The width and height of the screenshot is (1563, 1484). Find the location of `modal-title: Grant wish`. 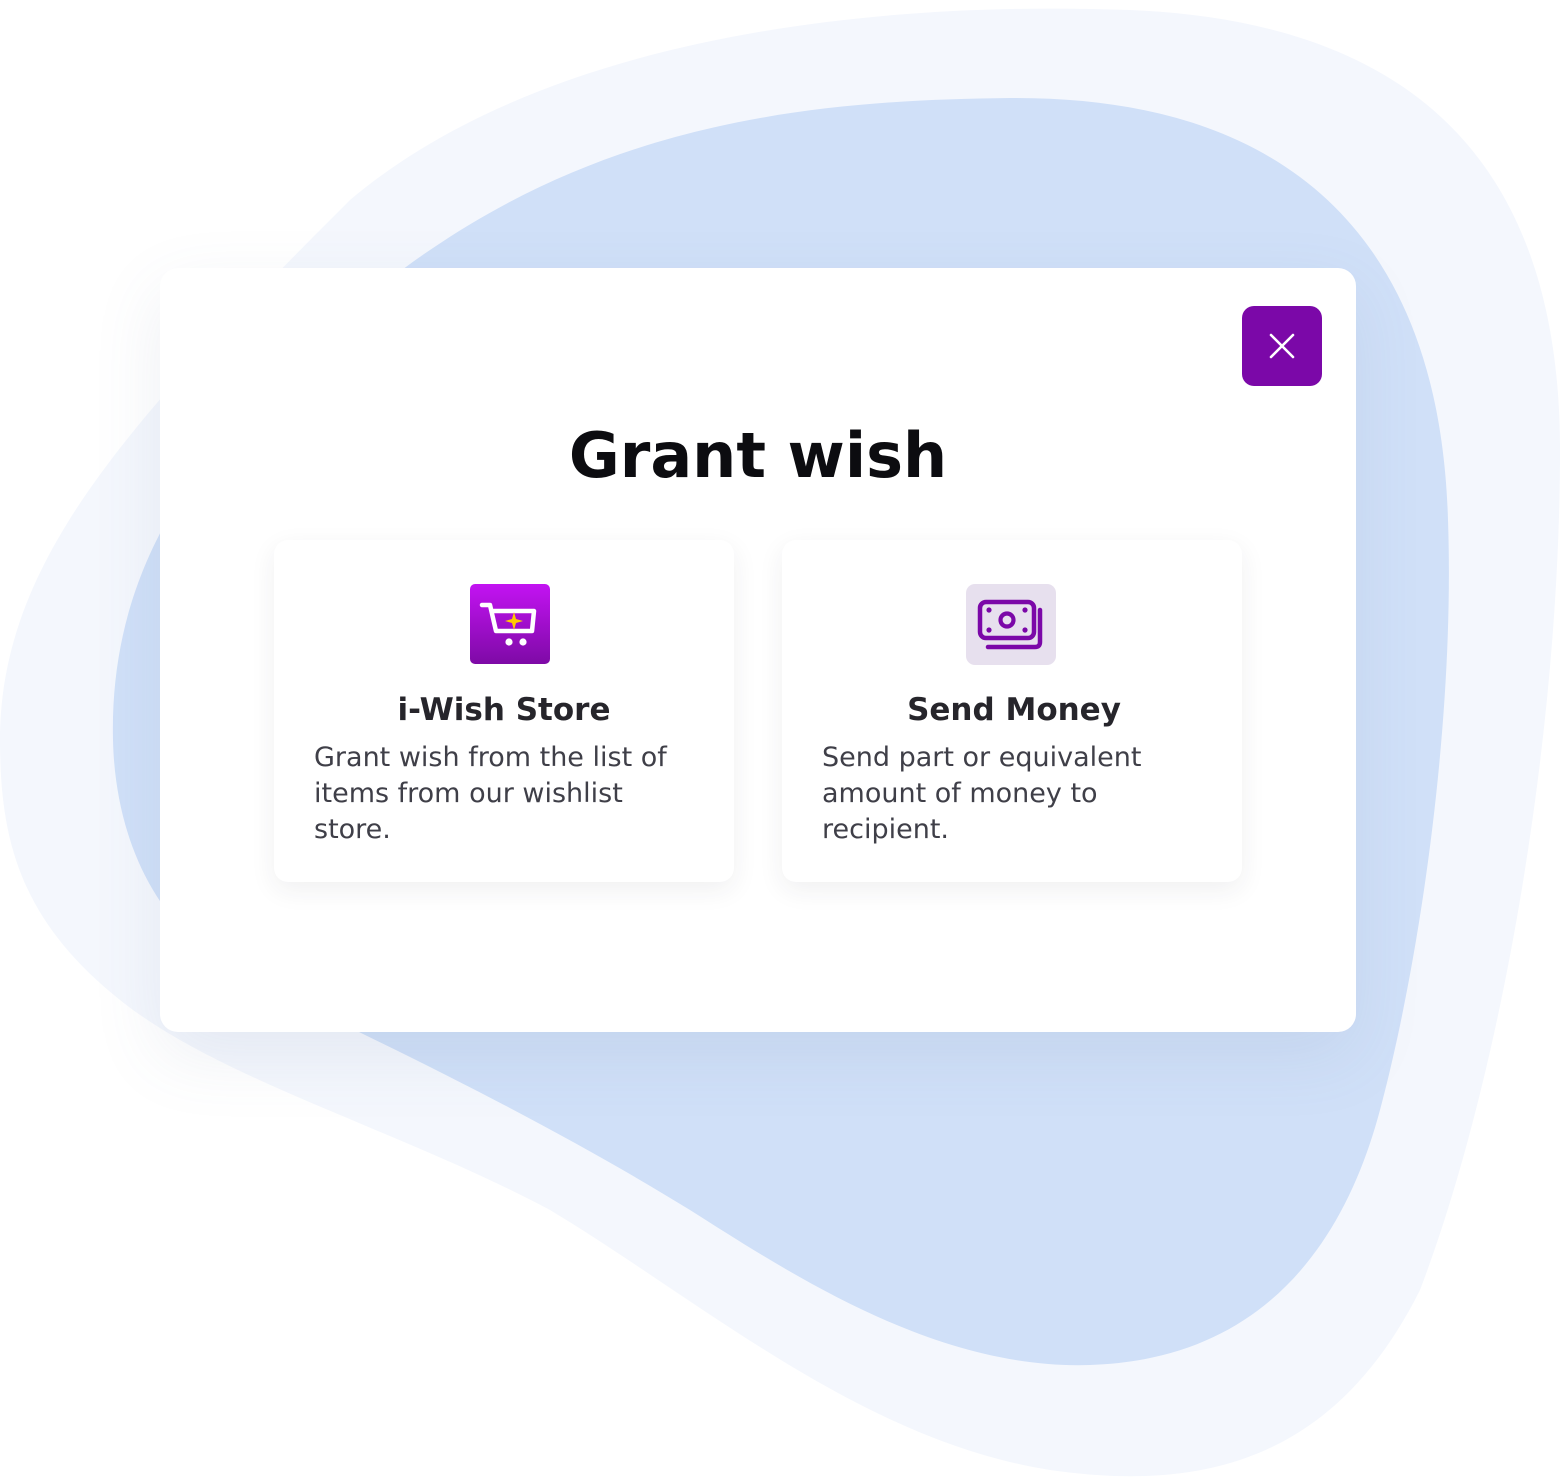

modal-title: Grant wish is located at coordinates (758, 455).